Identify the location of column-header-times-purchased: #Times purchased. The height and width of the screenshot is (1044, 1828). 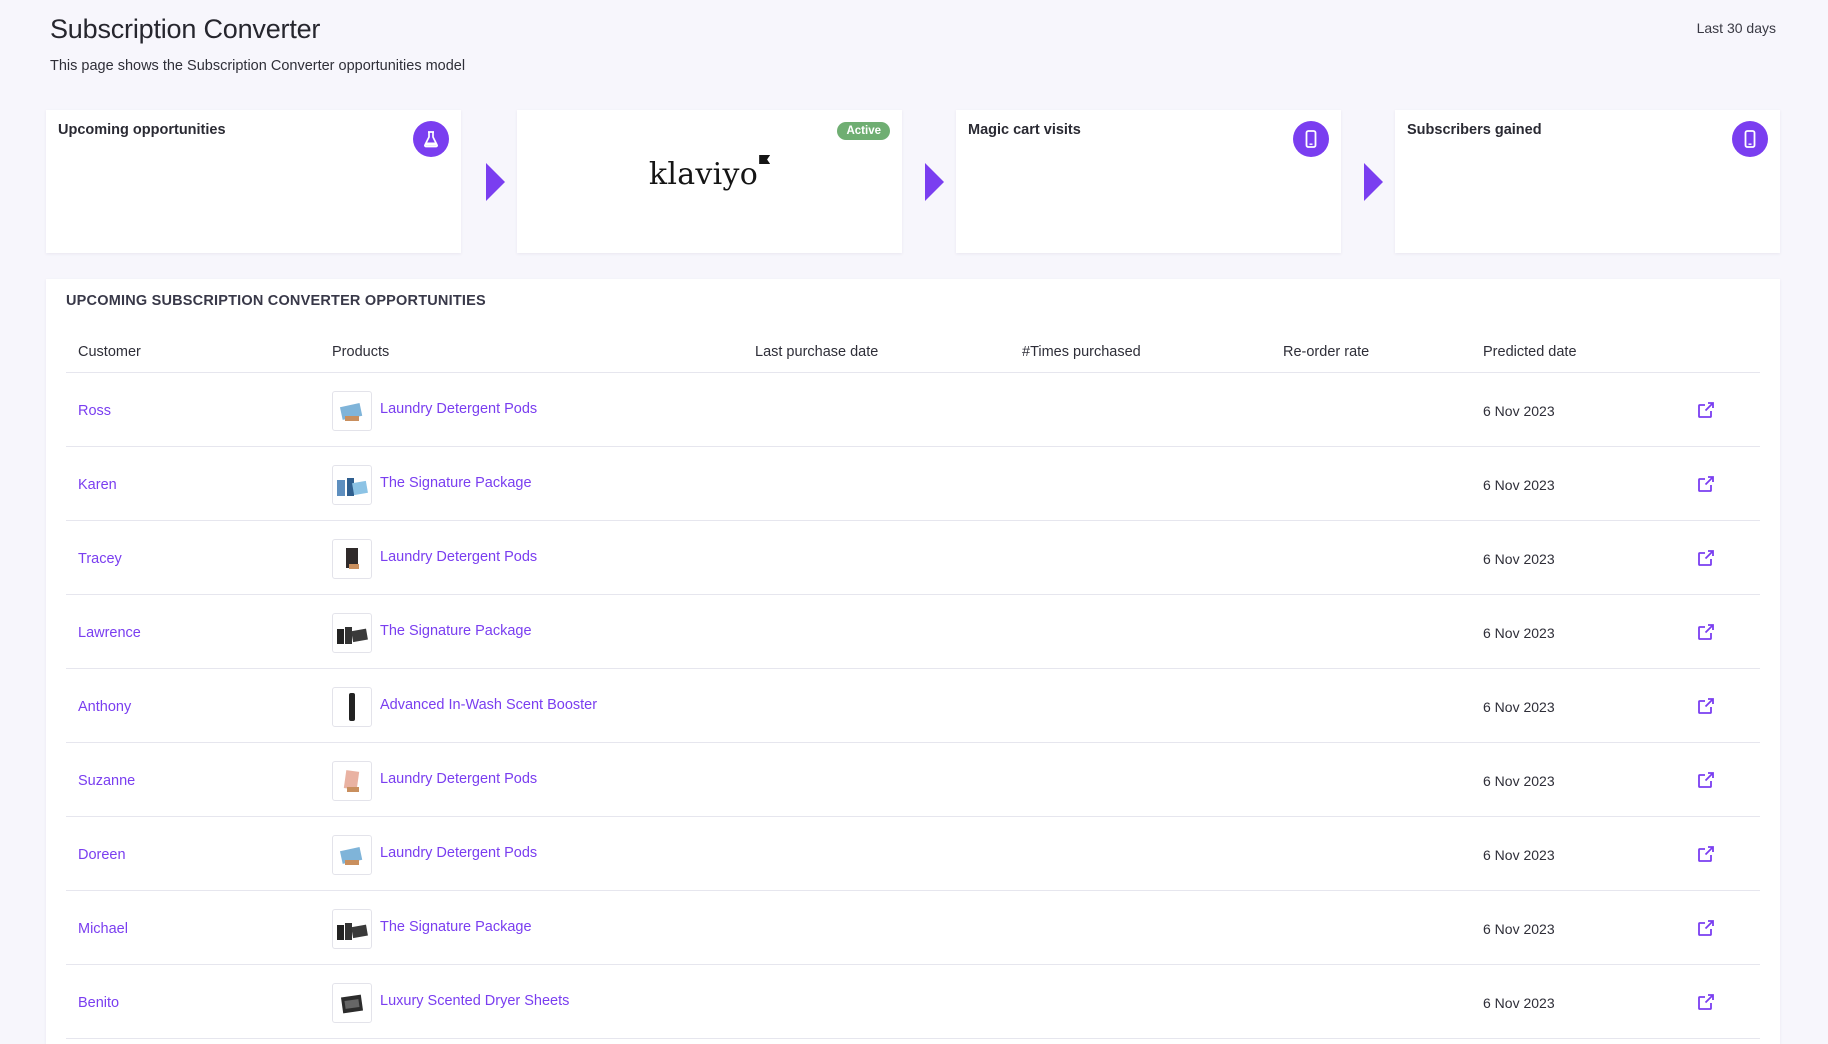
(1081, 352).